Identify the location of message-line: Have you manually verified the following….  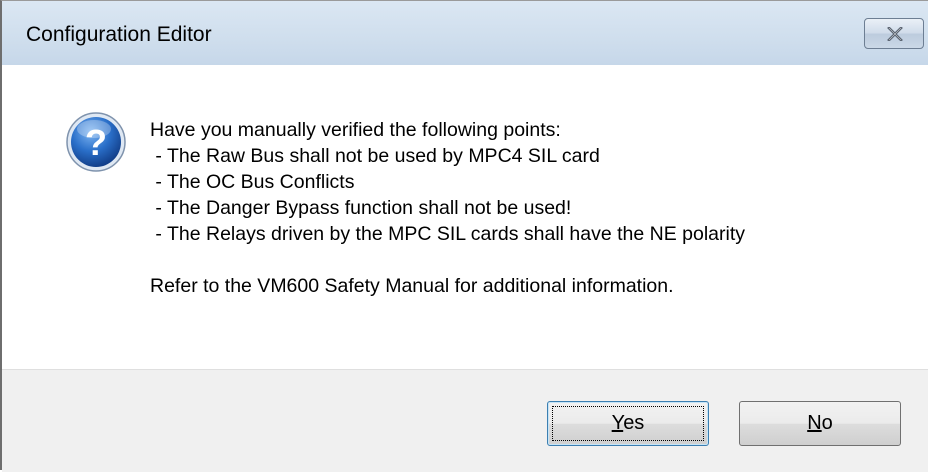
(355, 130).